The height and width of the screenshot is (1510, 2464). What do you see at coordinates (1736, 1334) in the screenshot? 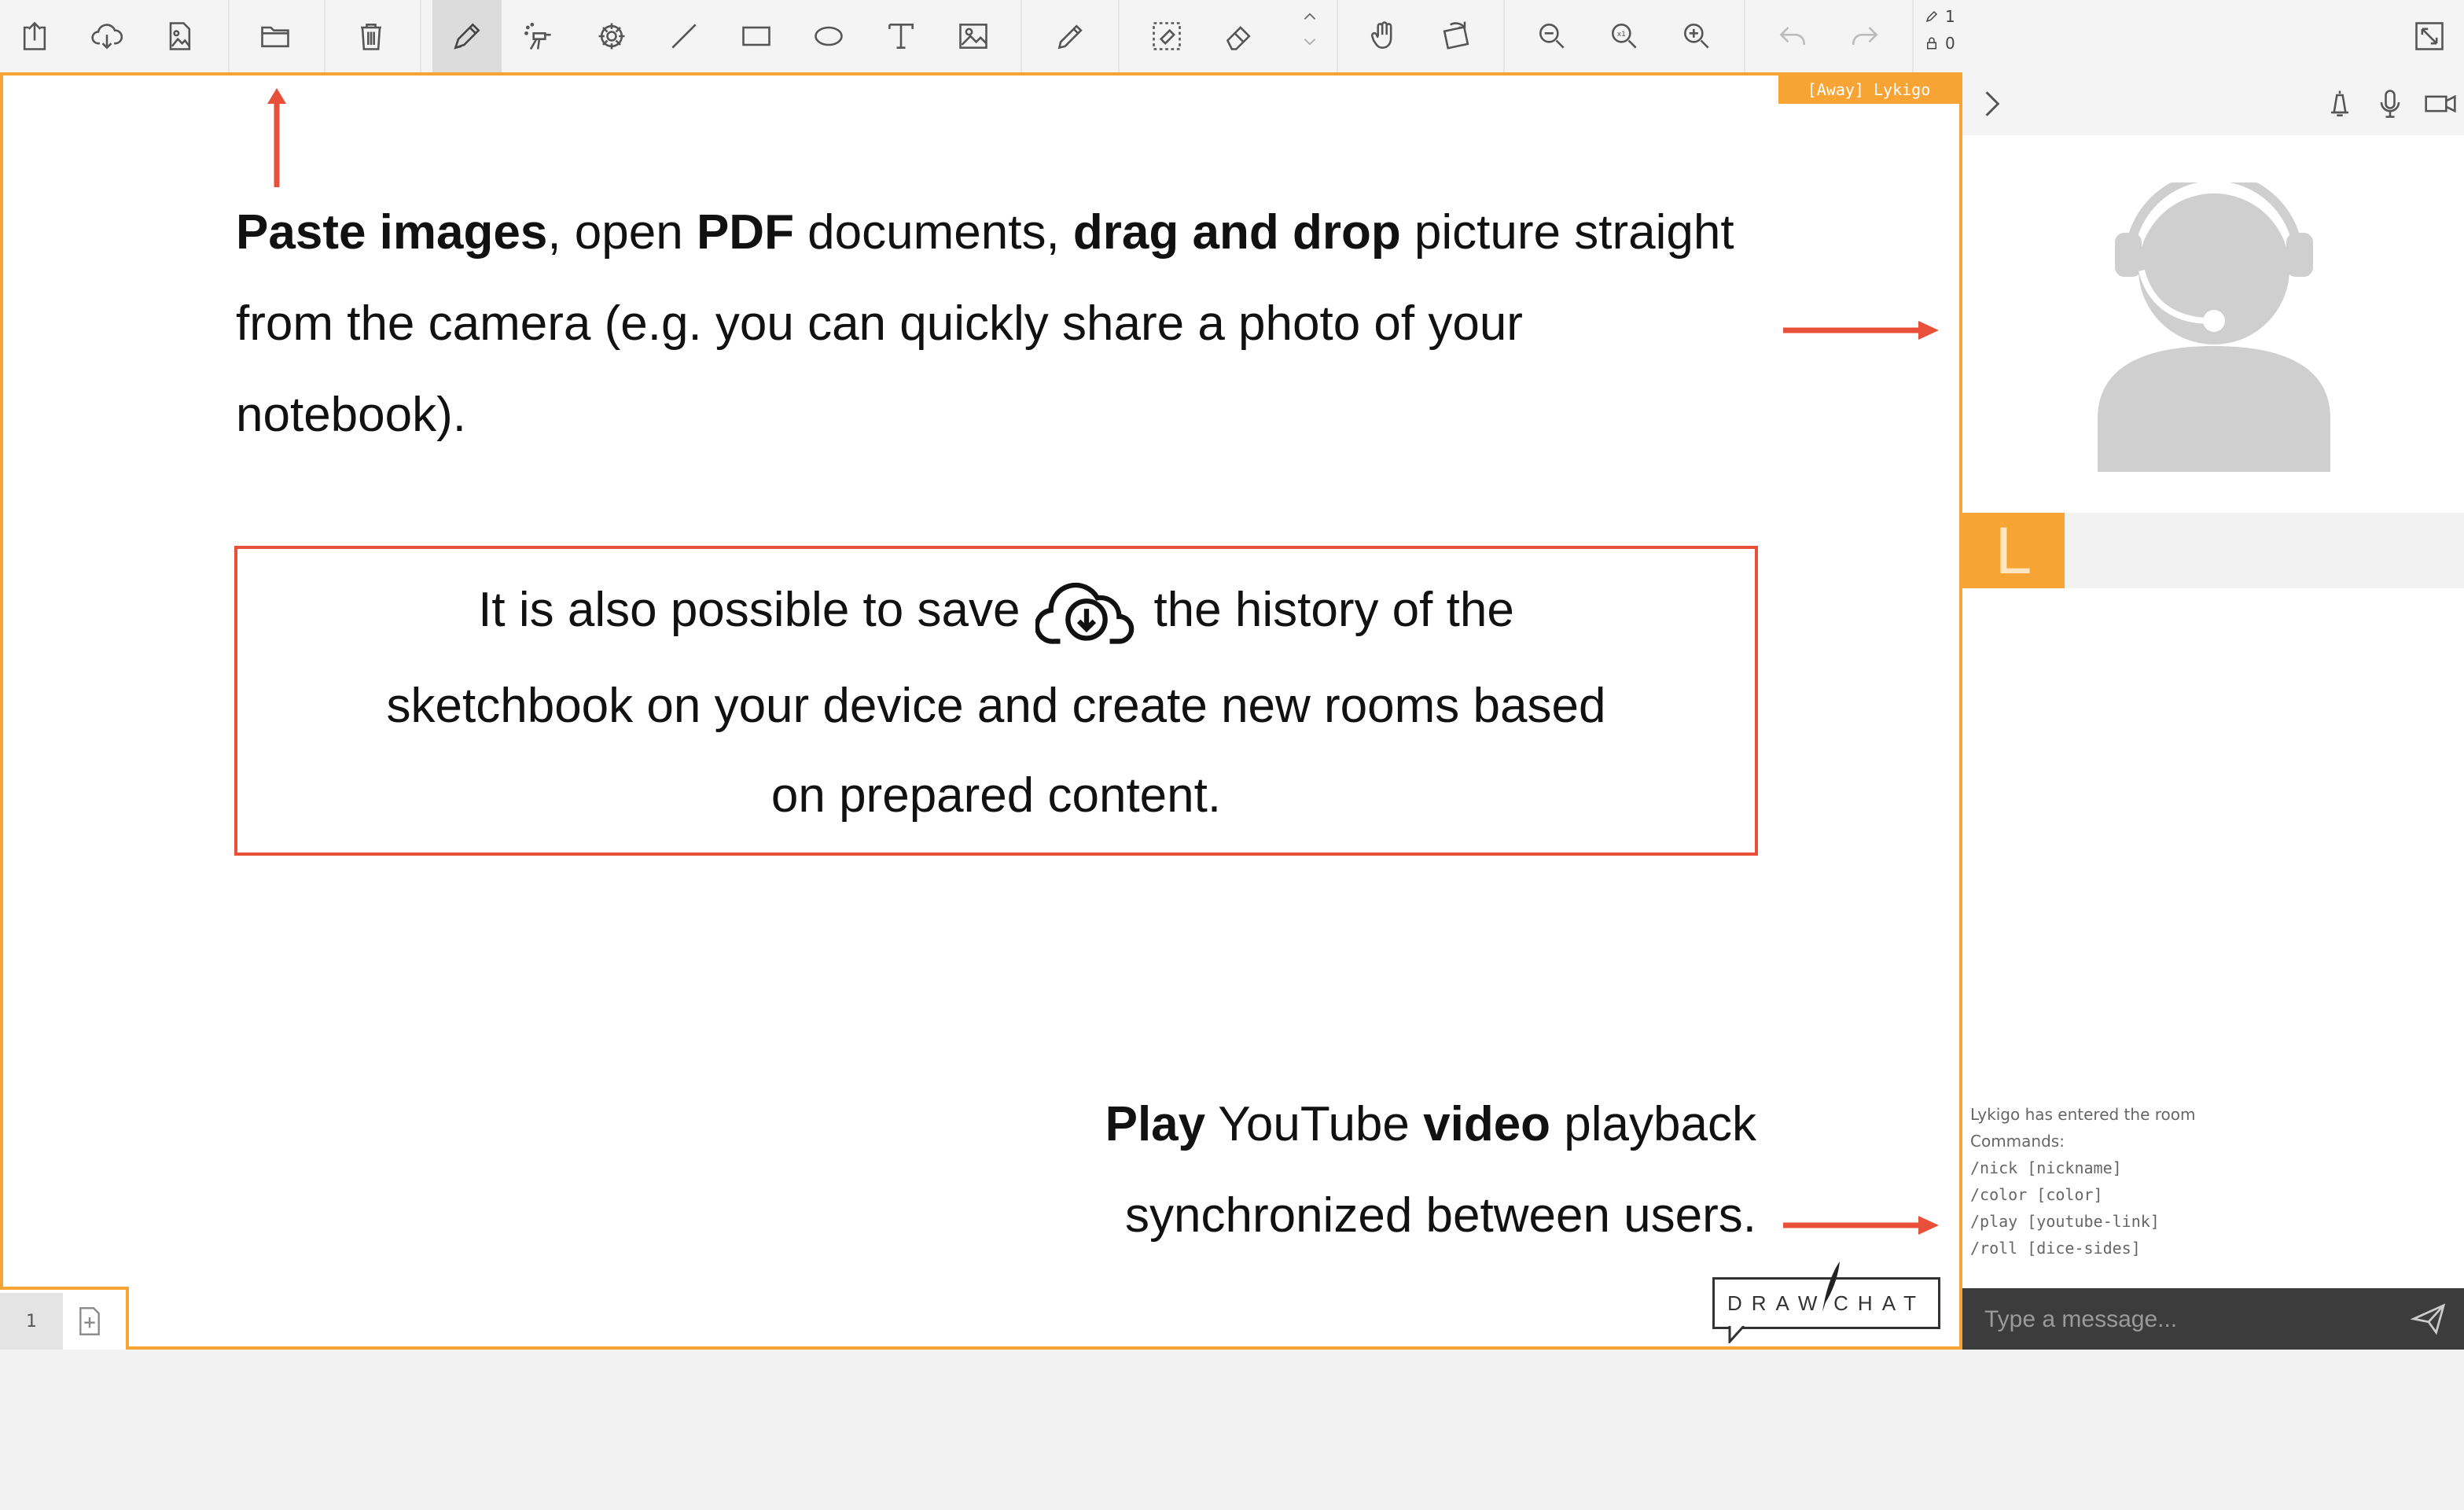
I see `speech-tail-icon` at bounding box center [1736, 1334].